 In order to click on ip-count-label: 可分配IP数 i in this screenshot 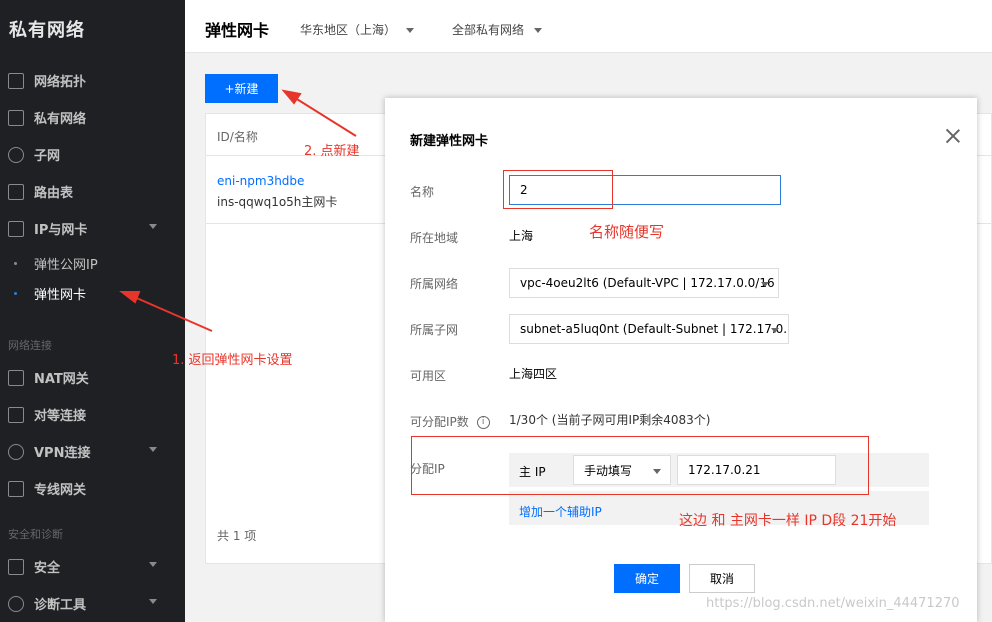, I will do `click(450, 421)`.